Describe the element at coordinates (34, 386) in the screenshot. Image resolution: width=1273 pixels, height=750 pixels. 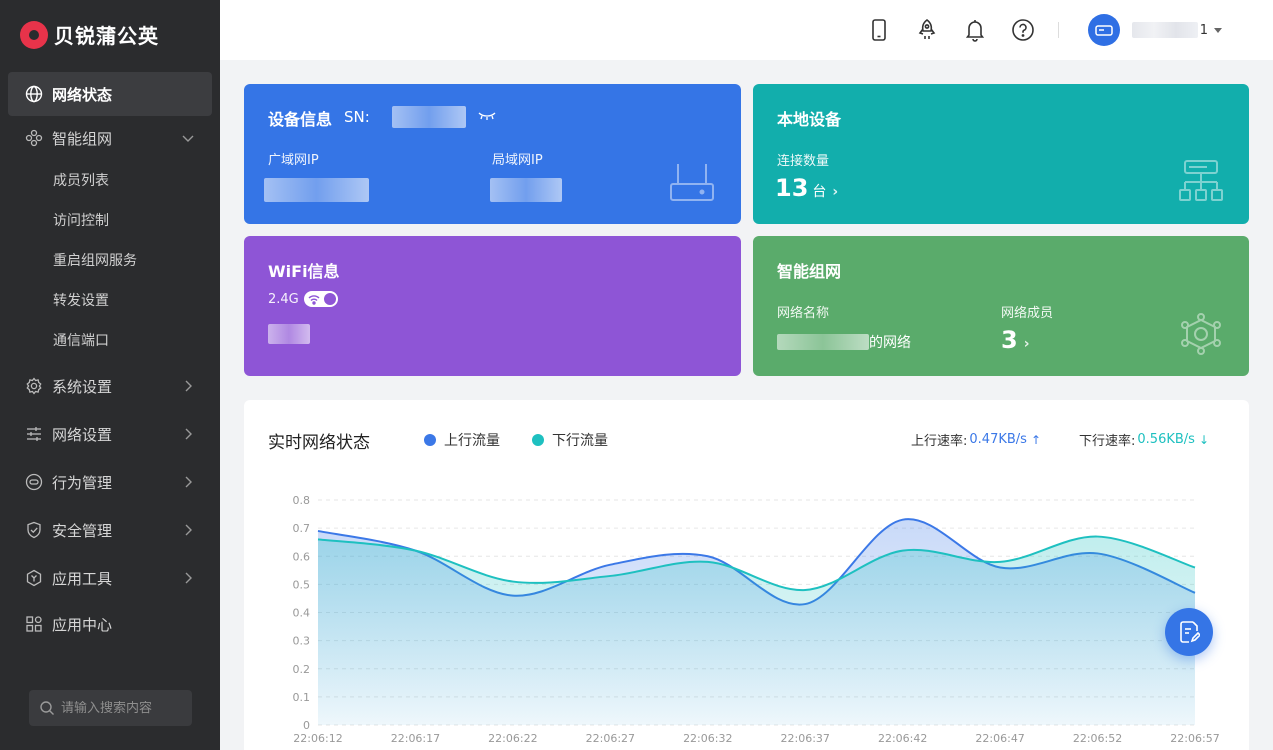
I see `gear-icon` at that location.